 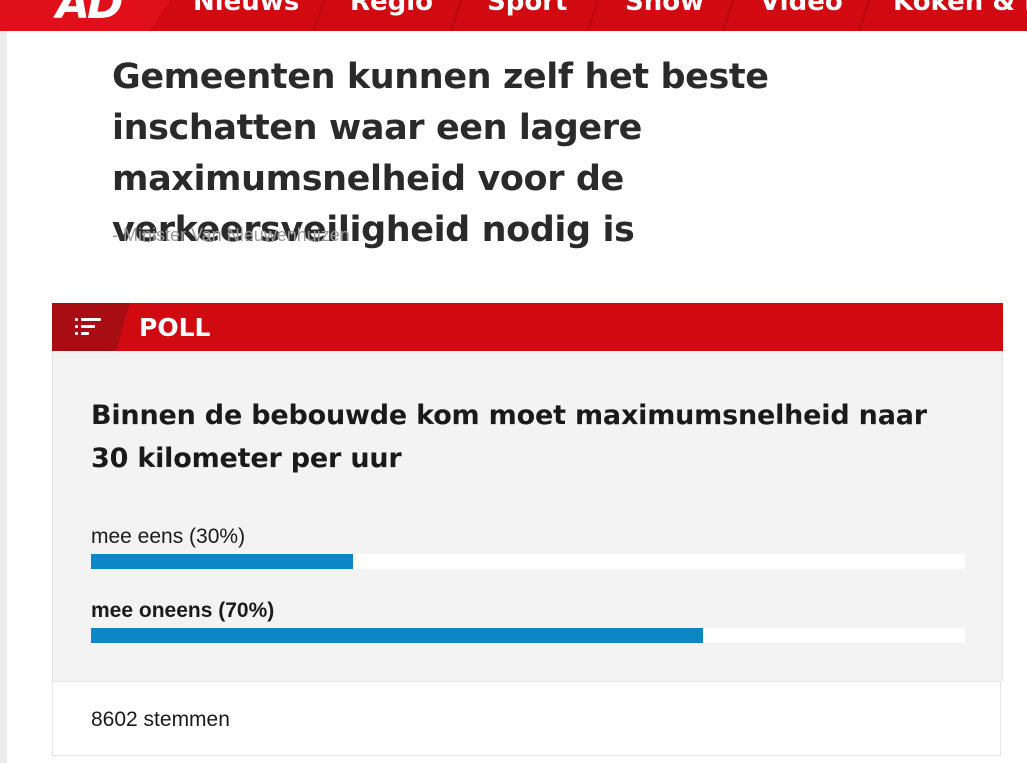 I want to click on poll-icon-block, so click(x=91, y=327).